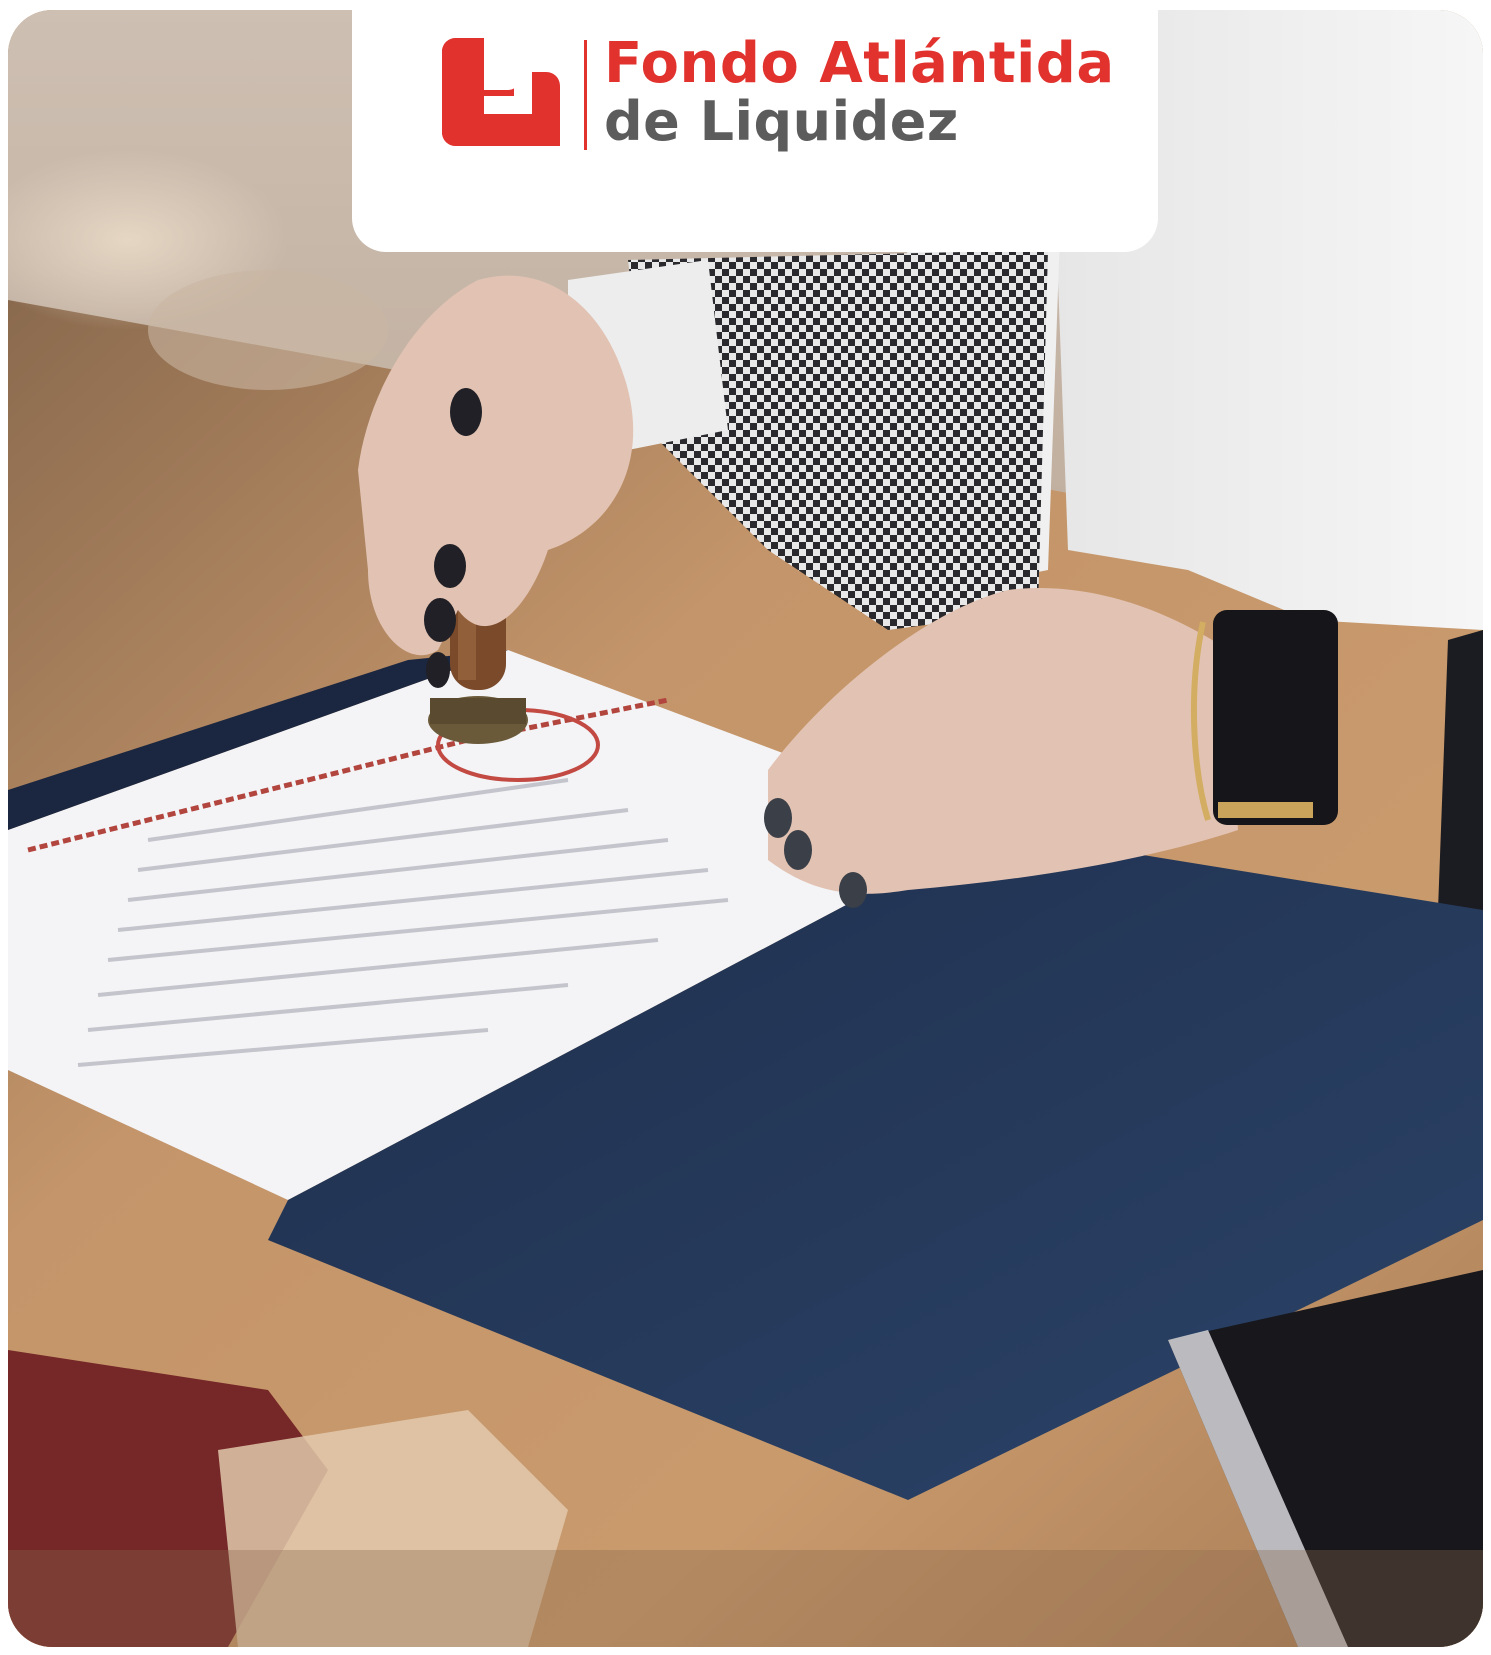  I want to click on logo-mark-icon, so click(501, 92).